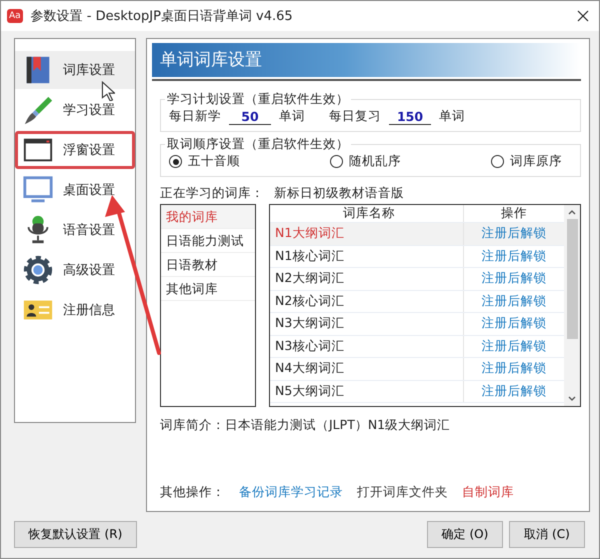 The width and height of the screenshot is (600, 559). I want to click on table-row: N3核心词汇 注册后解锁, so click(417, 347).